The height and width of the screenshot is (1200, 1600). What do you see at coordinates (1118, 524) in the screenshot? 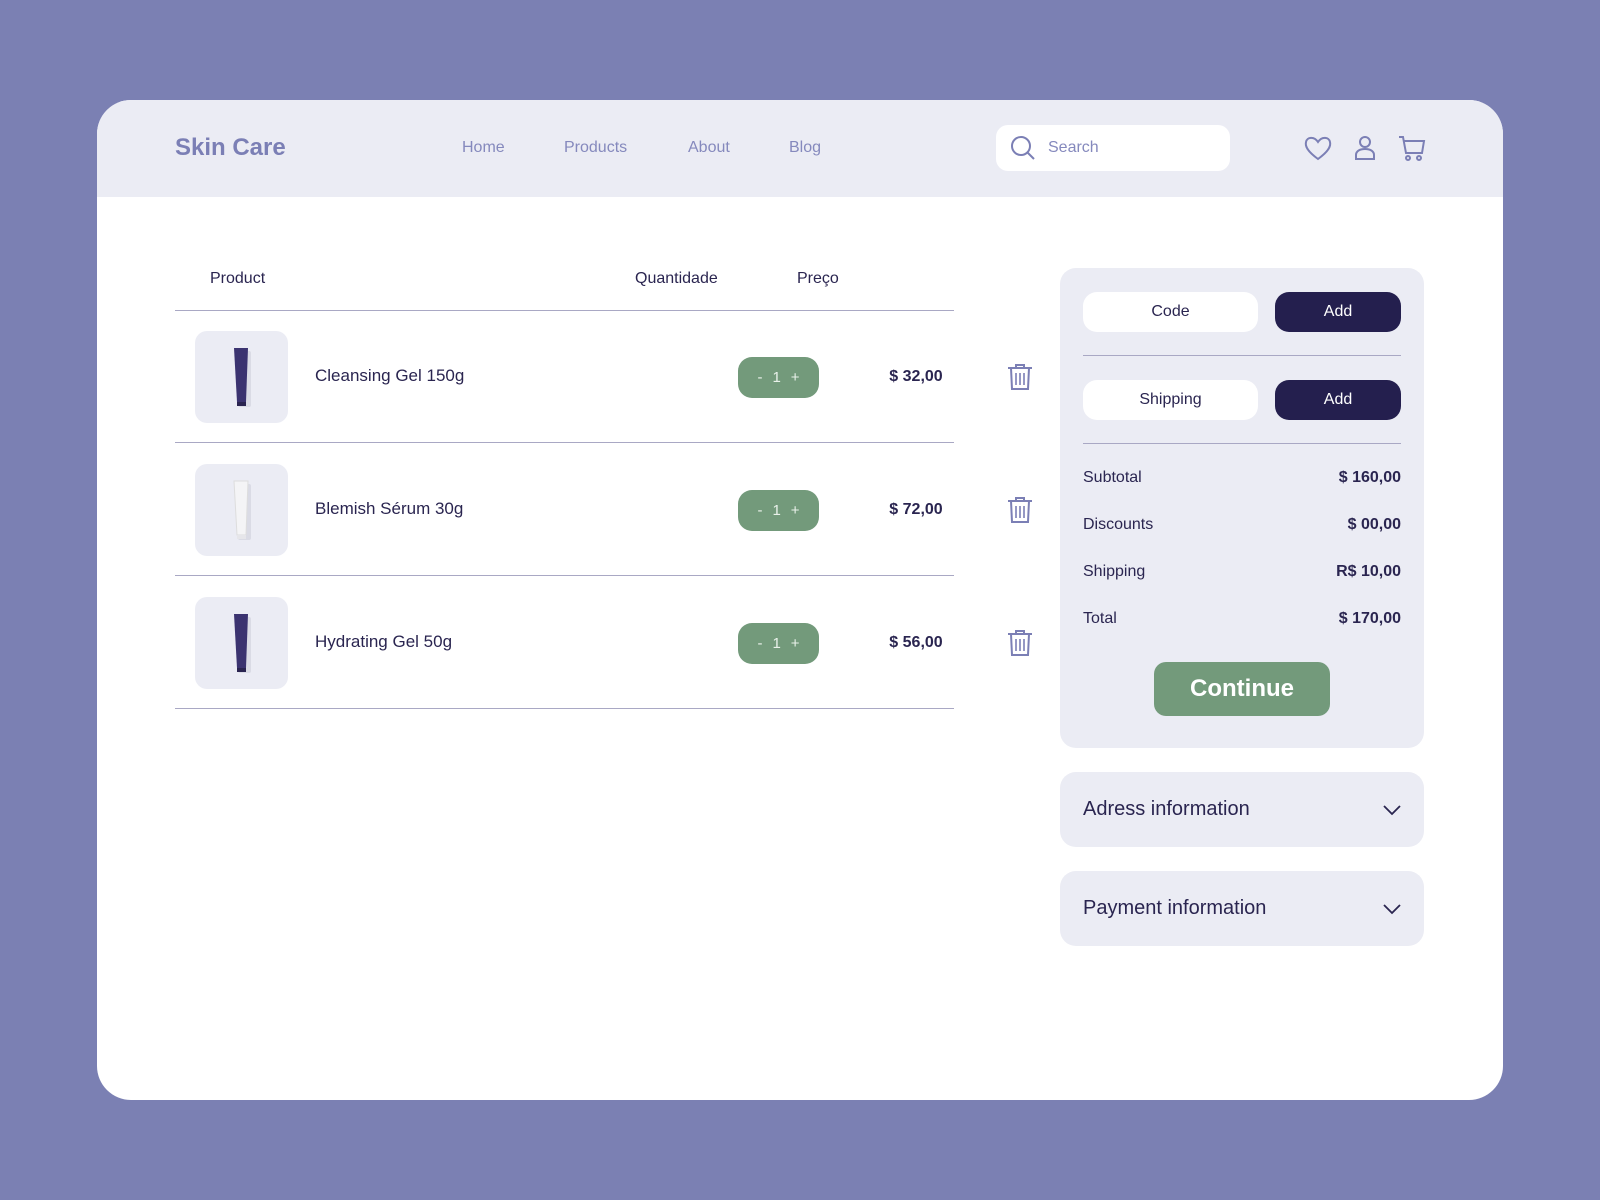
I see `label: Discounts` at bounding box center [1118, 524].